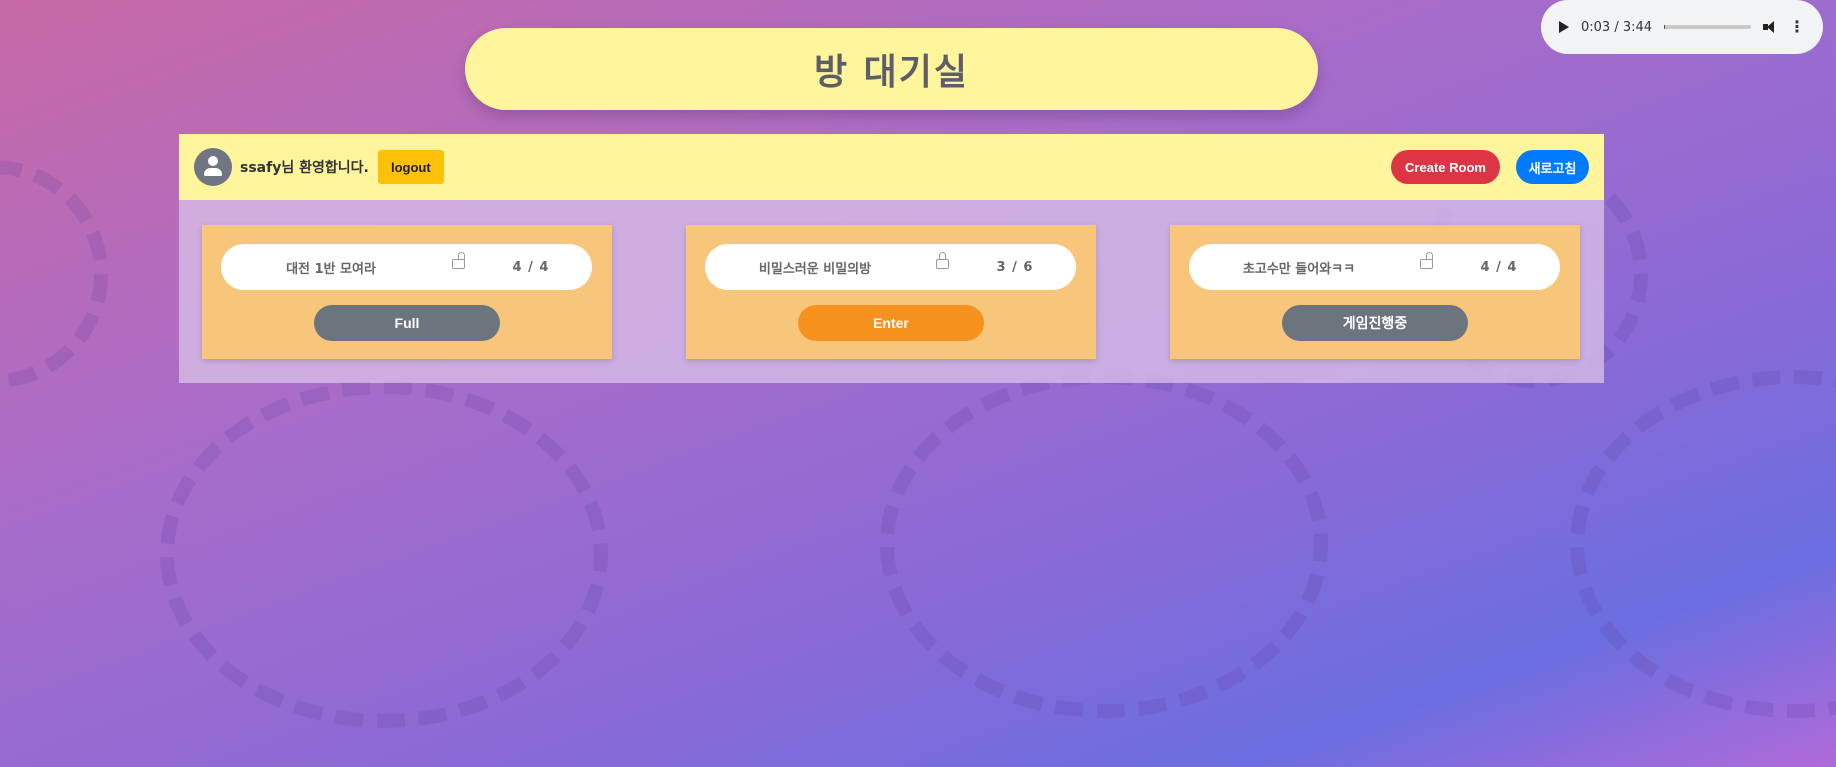  Describe the element at coordinates (1299, 269) in the screenshot. I see `room-name: 초고수만 들어와ㅋㅋ` at that location.